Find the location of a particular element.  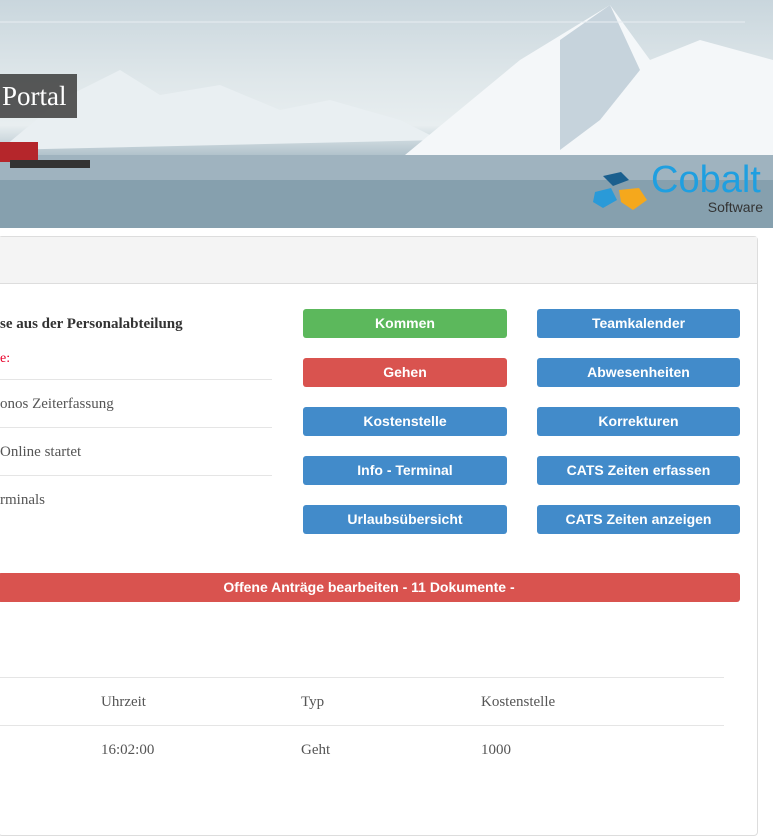

column-header-typ: Typ is located at coordinates (313, 702).